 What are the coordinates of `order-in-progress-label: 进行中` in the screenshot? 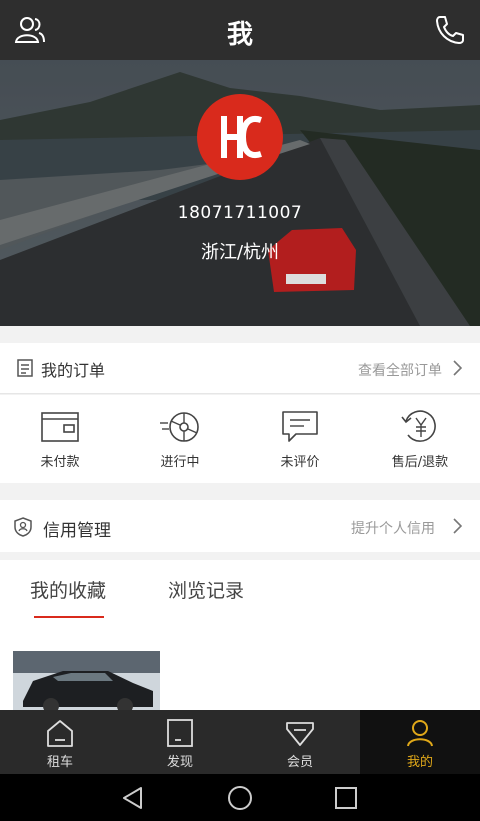 It's located at (180, 462).